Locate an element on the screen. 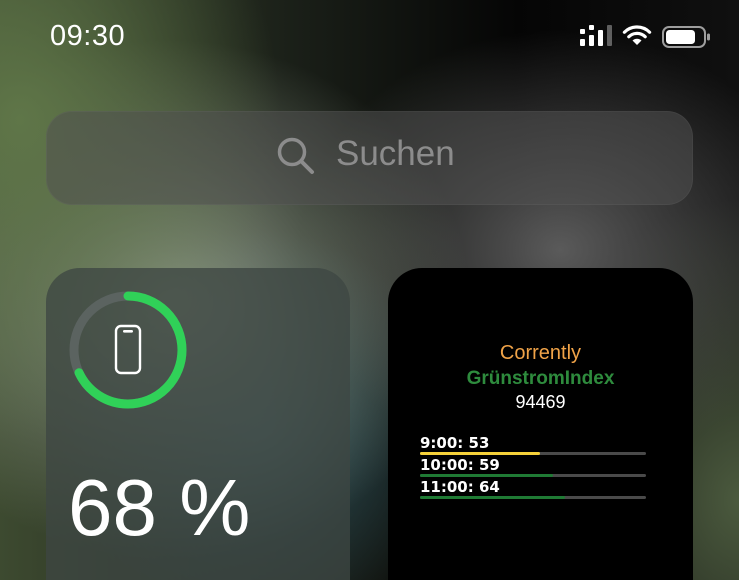 This screenshot has height=580, width=739. iphone-icon is located at coordinates (128, 349).